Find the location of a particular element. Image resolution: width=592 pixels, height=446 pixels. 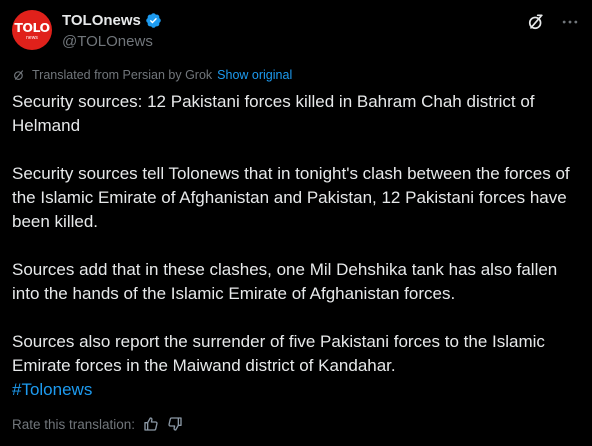

thumbs-down-icon is located at coordinates (175, 424).